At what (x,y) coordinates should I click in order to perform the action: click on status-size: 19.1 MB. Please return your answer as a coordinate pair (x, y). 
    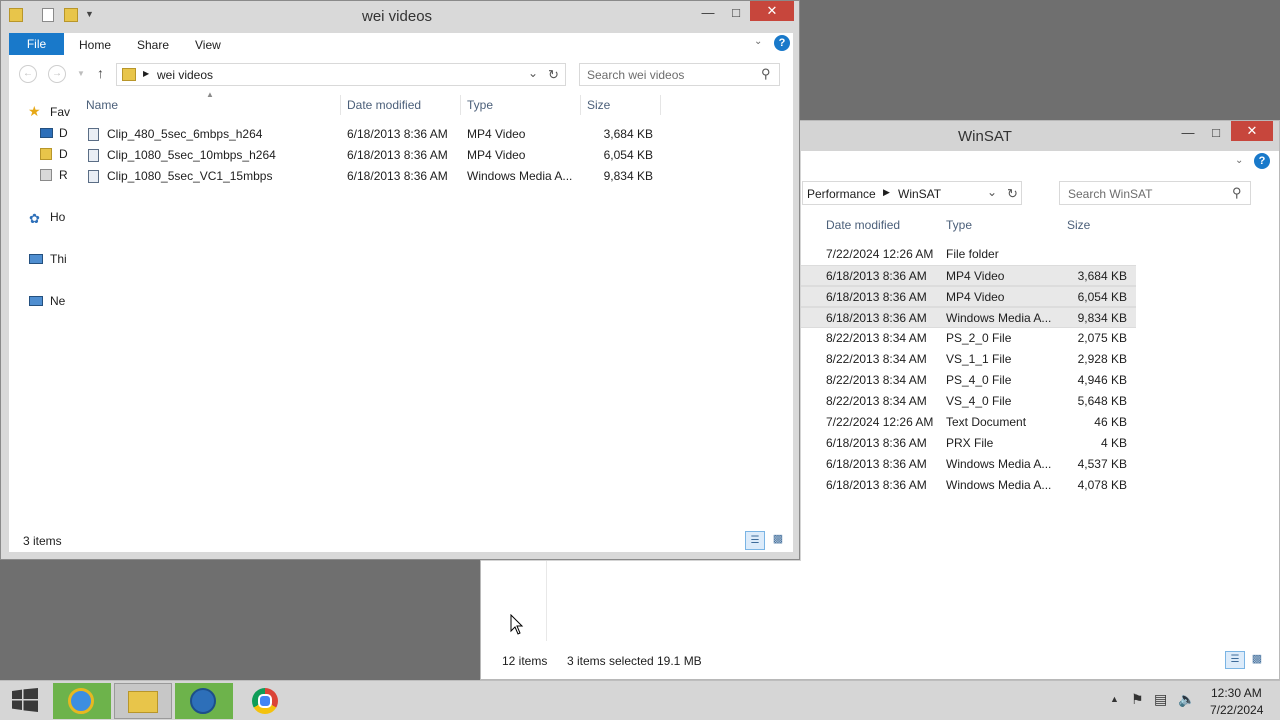
    Looking at the image, I should click on (679, 661).